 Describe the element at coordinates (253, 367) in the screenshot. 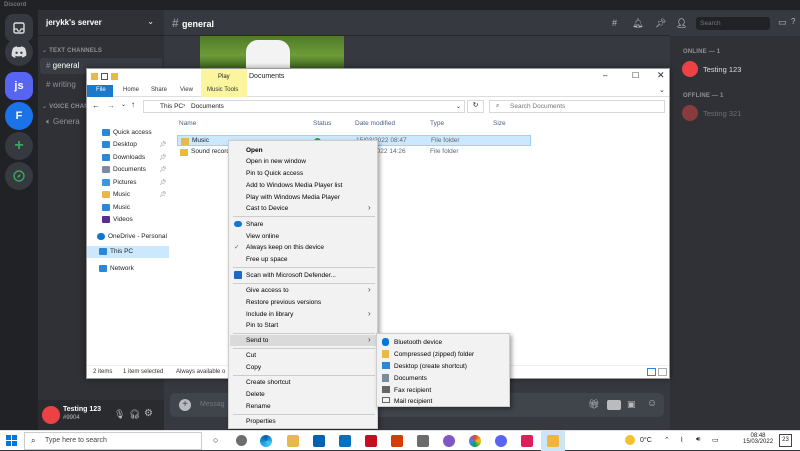

I see `menu-item-copy: Copy` at that location.